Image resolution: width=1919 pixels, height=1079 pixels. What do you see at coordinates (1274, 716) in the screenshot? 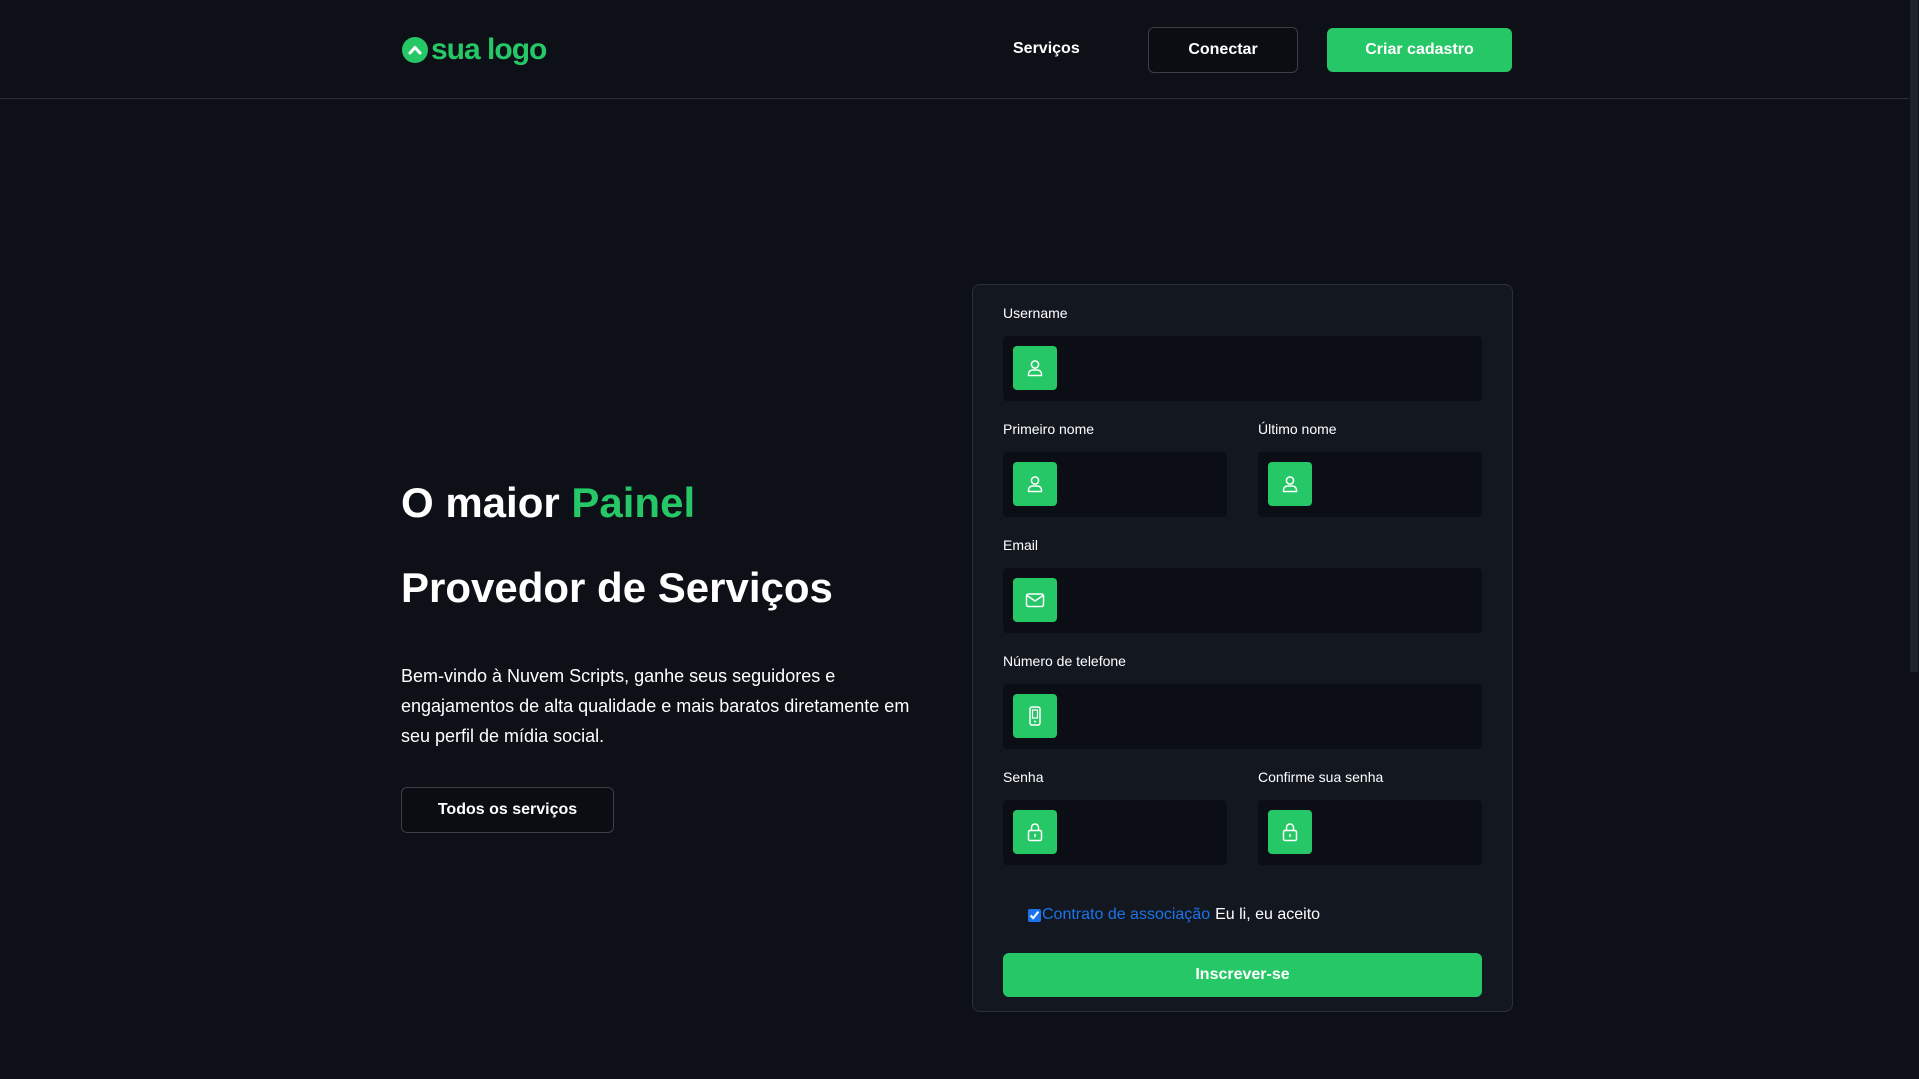
I see `phone-input` at bounding box center [1274, 716].